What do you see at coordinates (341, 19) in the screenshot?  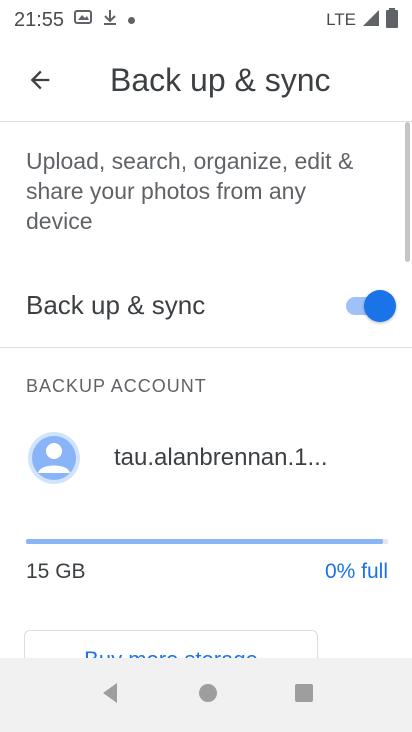 I see `network-type: LTE` at bounding box center [341, 19].